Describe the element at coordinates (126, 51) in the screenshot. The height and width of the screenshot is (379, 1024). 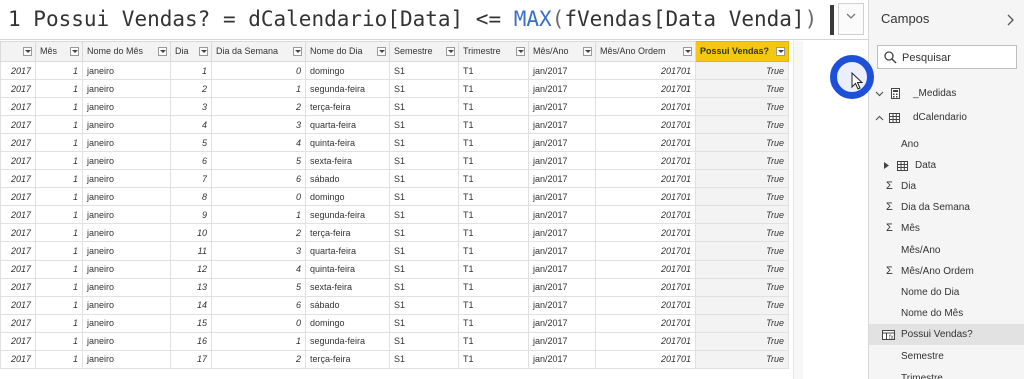
I see `column-header: Nome do Mês` at that location.